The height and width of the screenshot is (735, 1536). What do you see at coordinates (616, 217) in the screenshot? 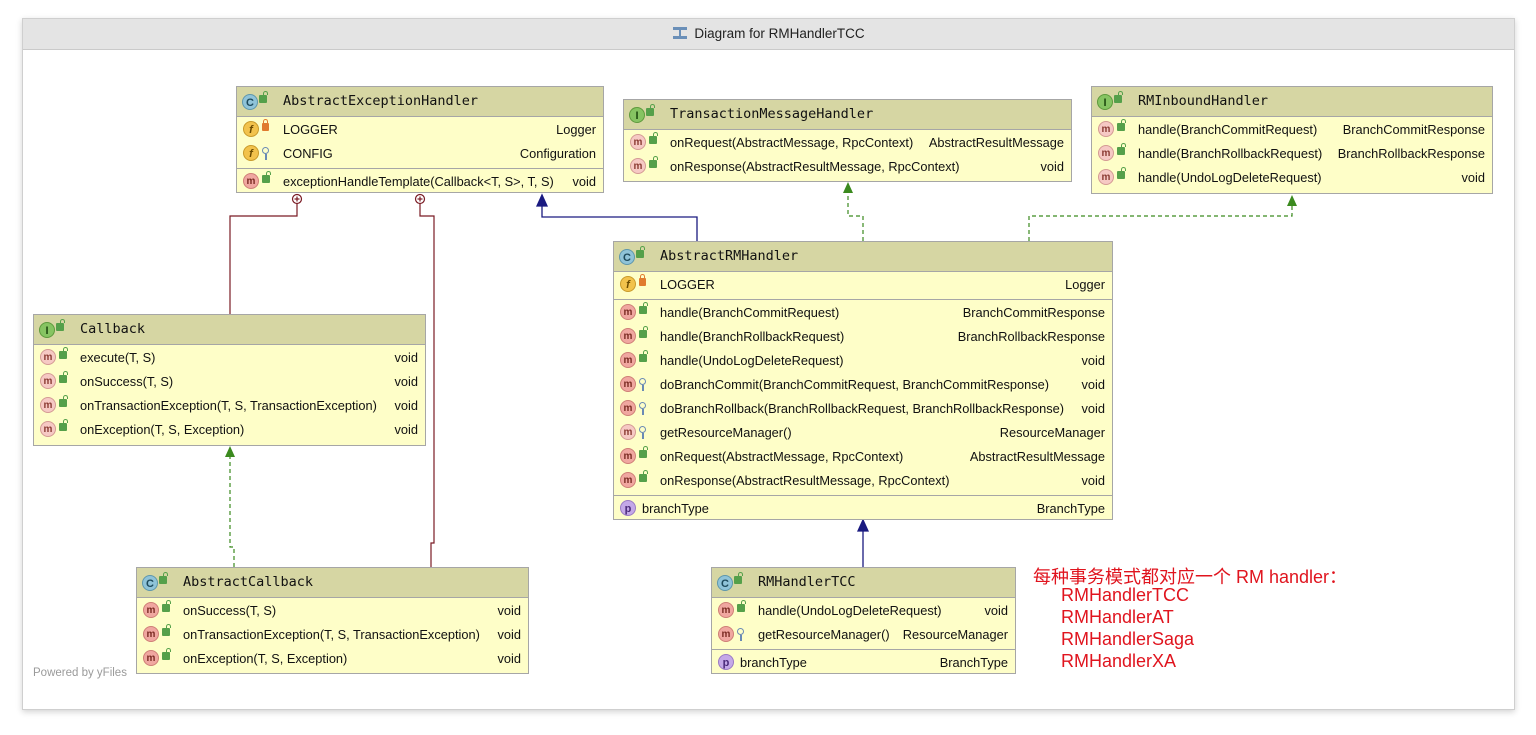
I see `extends-edge-abstract-rm-handler` at bounding box center [616, 217].